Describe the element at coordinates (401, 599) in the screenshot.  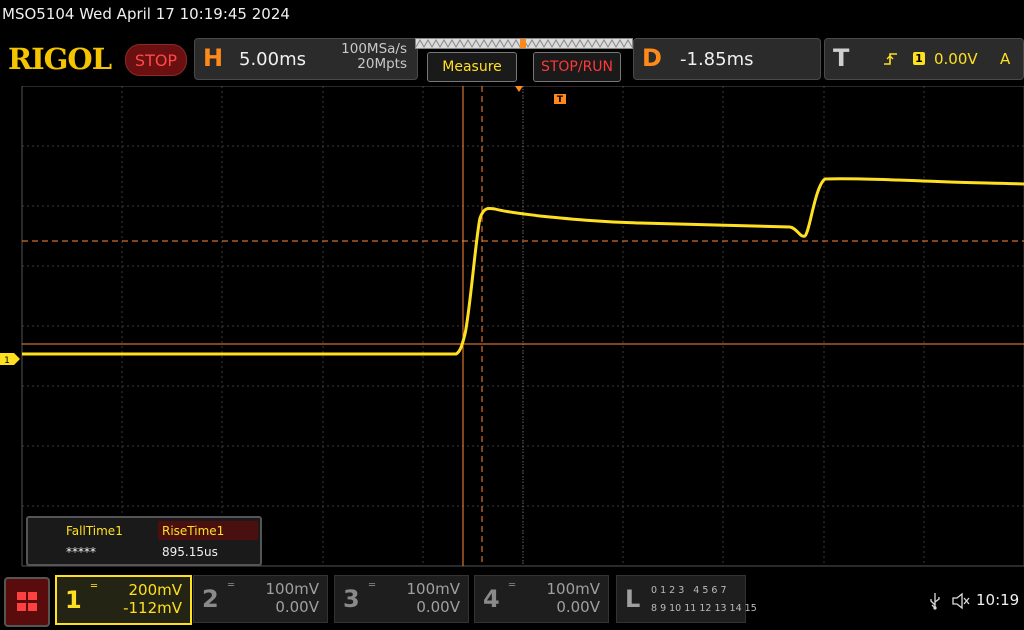
I see `channel-3-panel: 3 ═ 100mV 0.00V` at that location.